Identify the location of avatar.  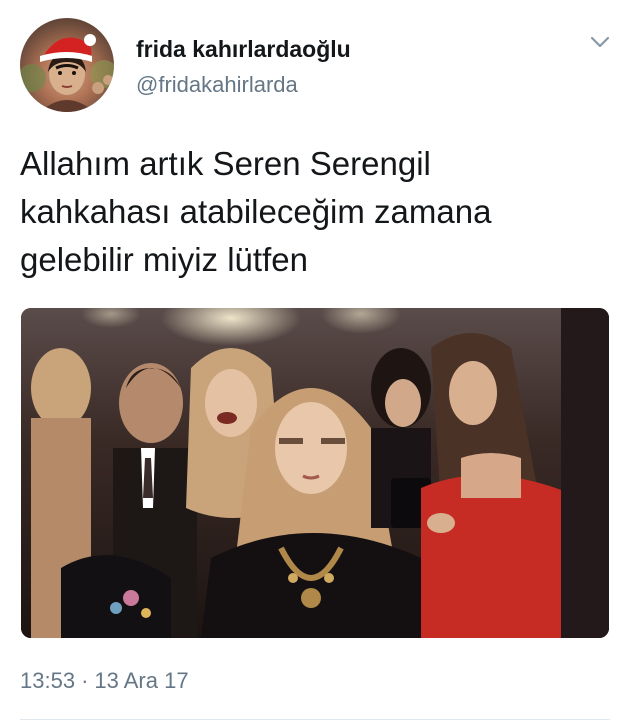
(67, 65).